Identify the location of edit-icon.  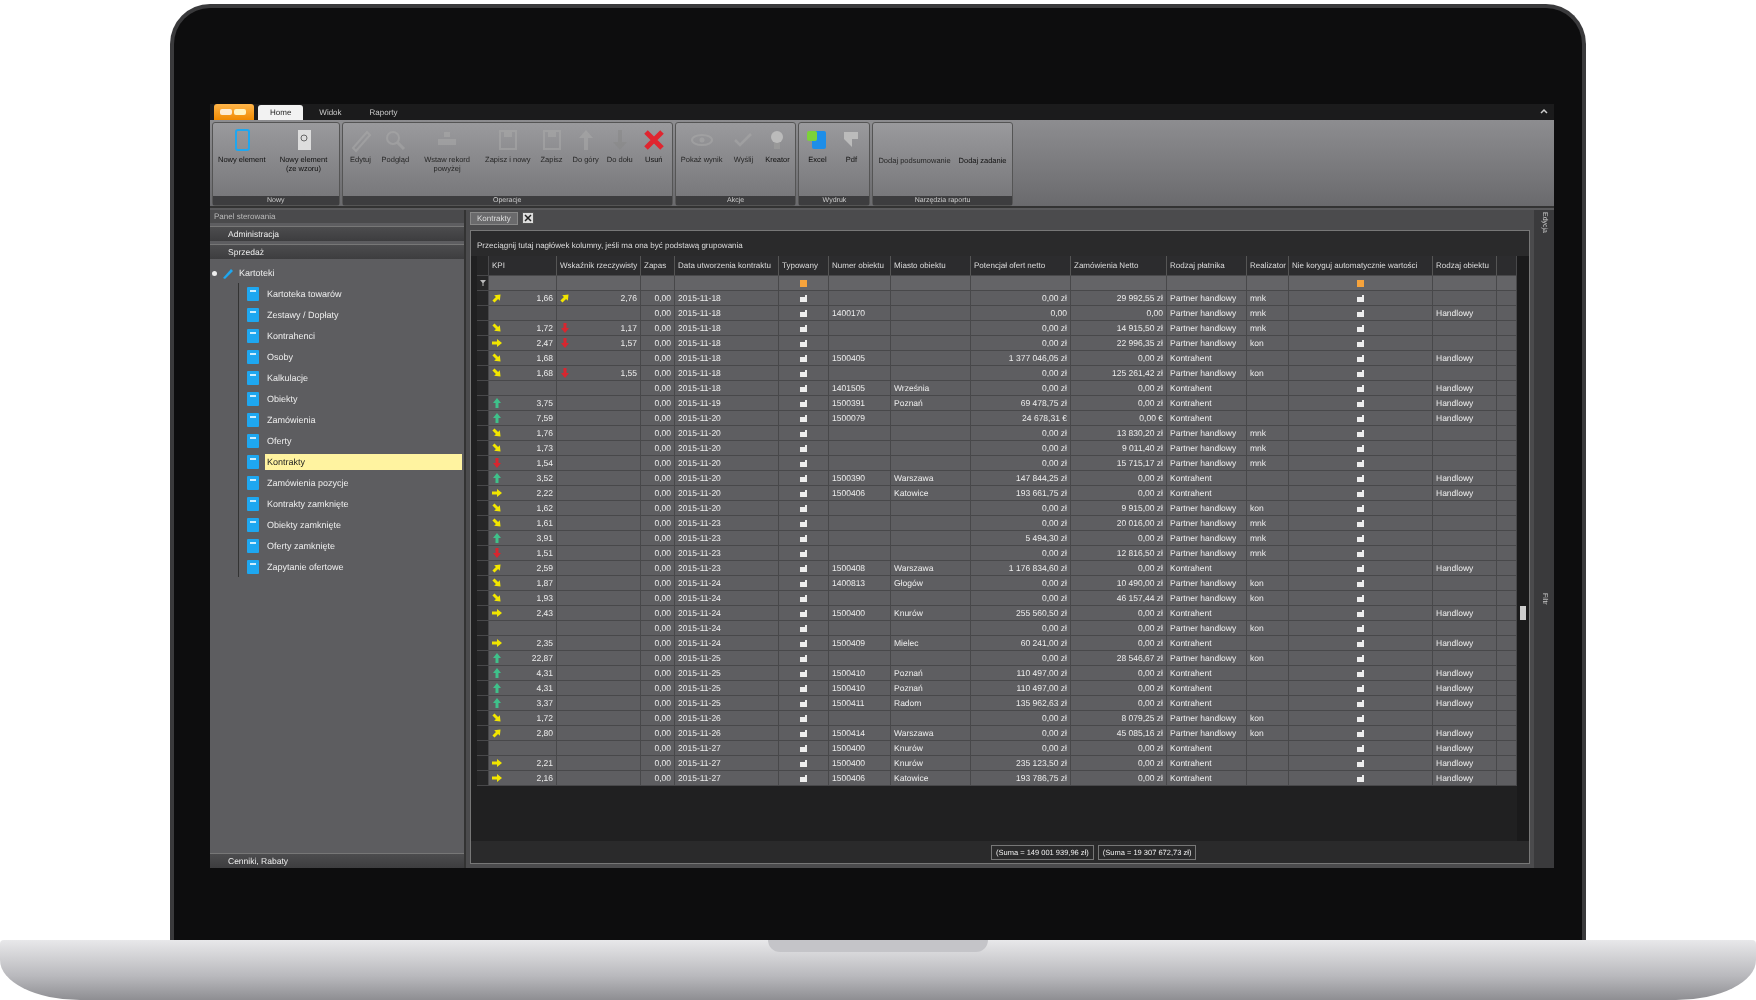
(360, 140).